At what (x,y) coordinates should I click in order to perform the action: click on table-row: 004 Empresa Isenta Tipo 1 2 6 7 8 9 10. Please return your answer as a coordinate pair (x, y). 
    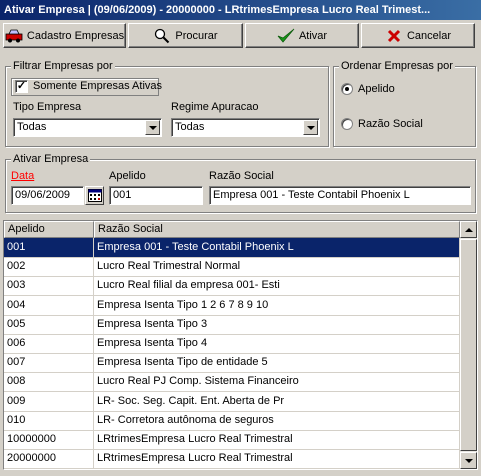
    Looking at the image, I should click on (232, 305).